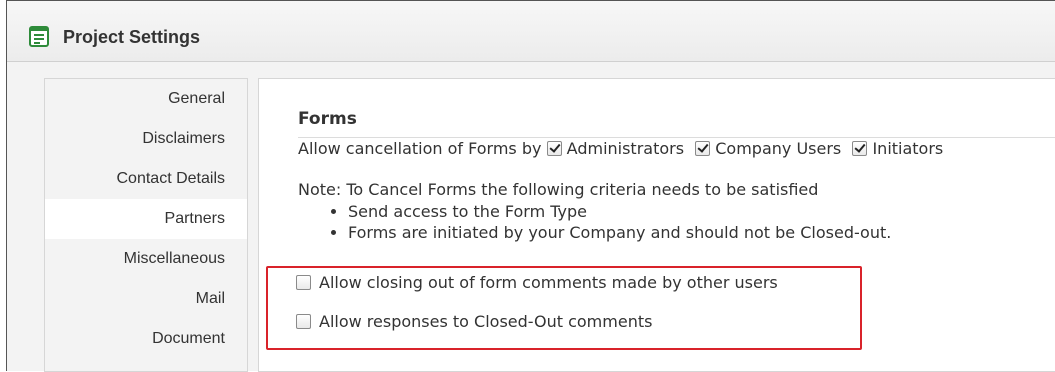 Image resolution: width=1055 pixels, height=372 pixels. What do you see at coordinates (625, 148) in the screenshot?
I see `administrators-label: Administrators` at bounding box center [625, 148].